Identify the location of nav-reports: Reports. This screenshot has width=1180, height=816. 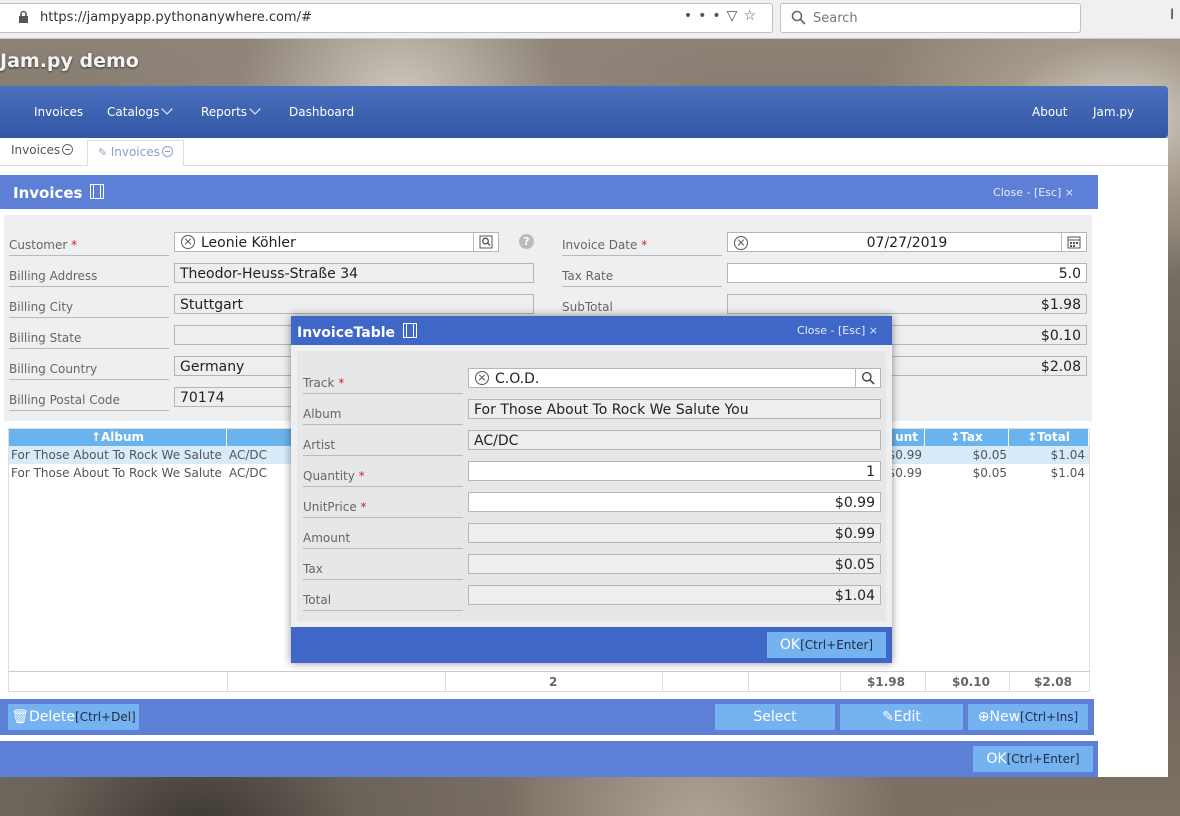
(231, 111).